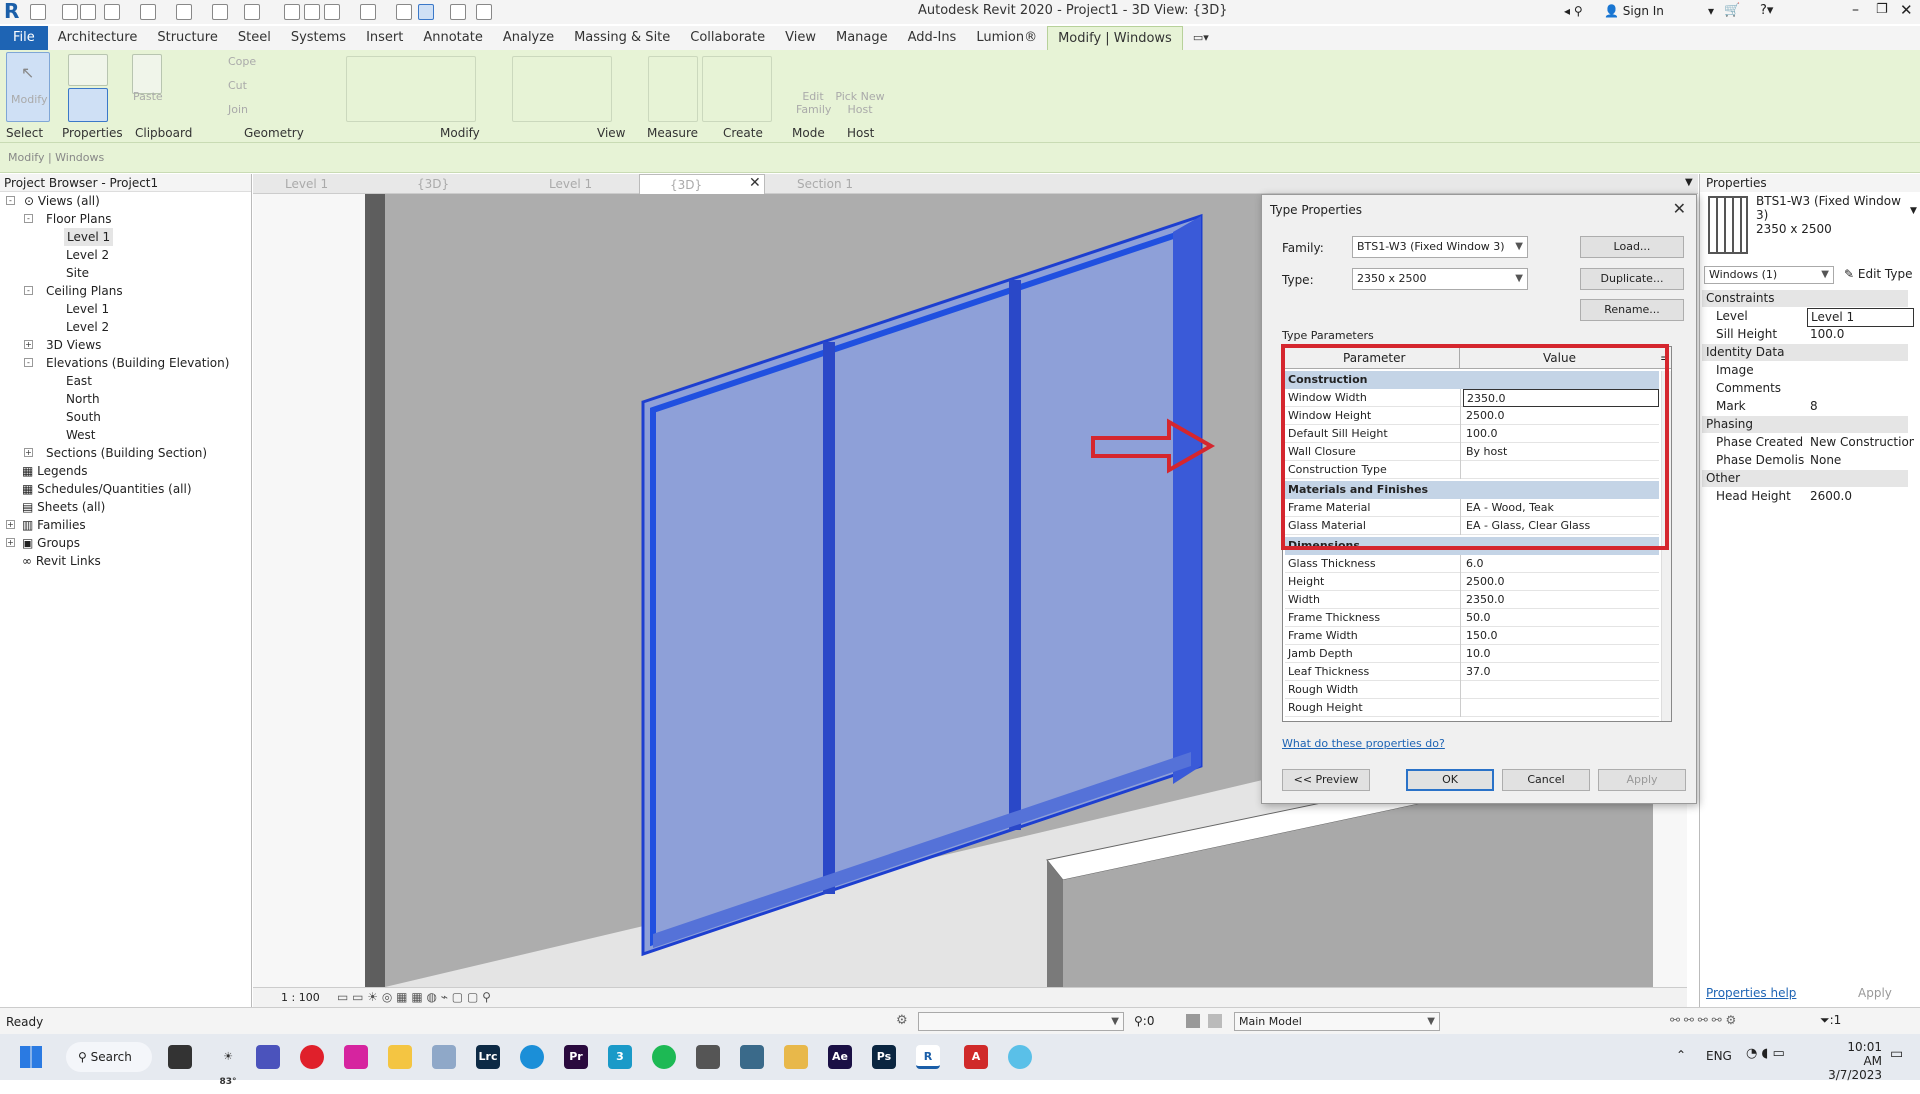 This screenshot has height=1094, width=1920. Describe the element at coordinates (312, 12) in the screenshot. I see `tag-icon` at that location.